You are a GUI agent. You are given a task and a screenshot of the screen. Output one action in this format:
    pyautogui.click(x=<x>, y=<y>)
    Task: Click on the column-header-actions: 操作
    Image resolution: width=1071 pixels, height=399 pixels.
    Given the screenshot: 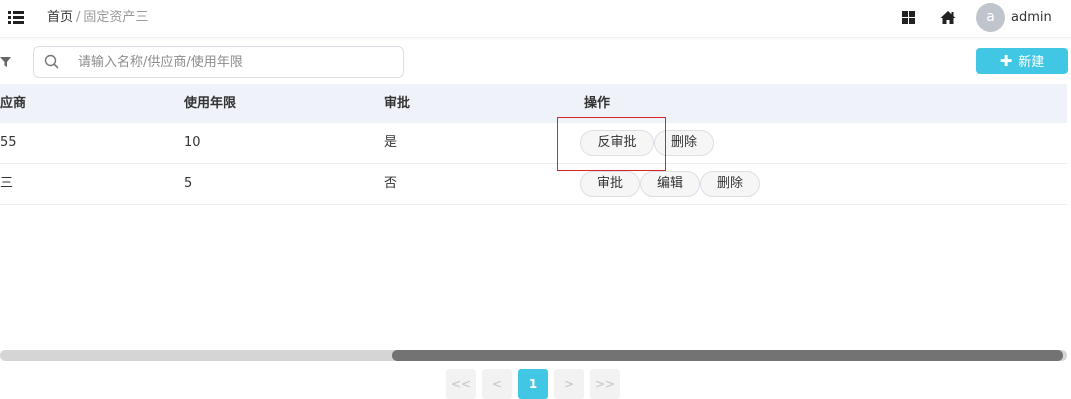 What is the action you would take?
    pyautogui.click(x=597, y=103)
    